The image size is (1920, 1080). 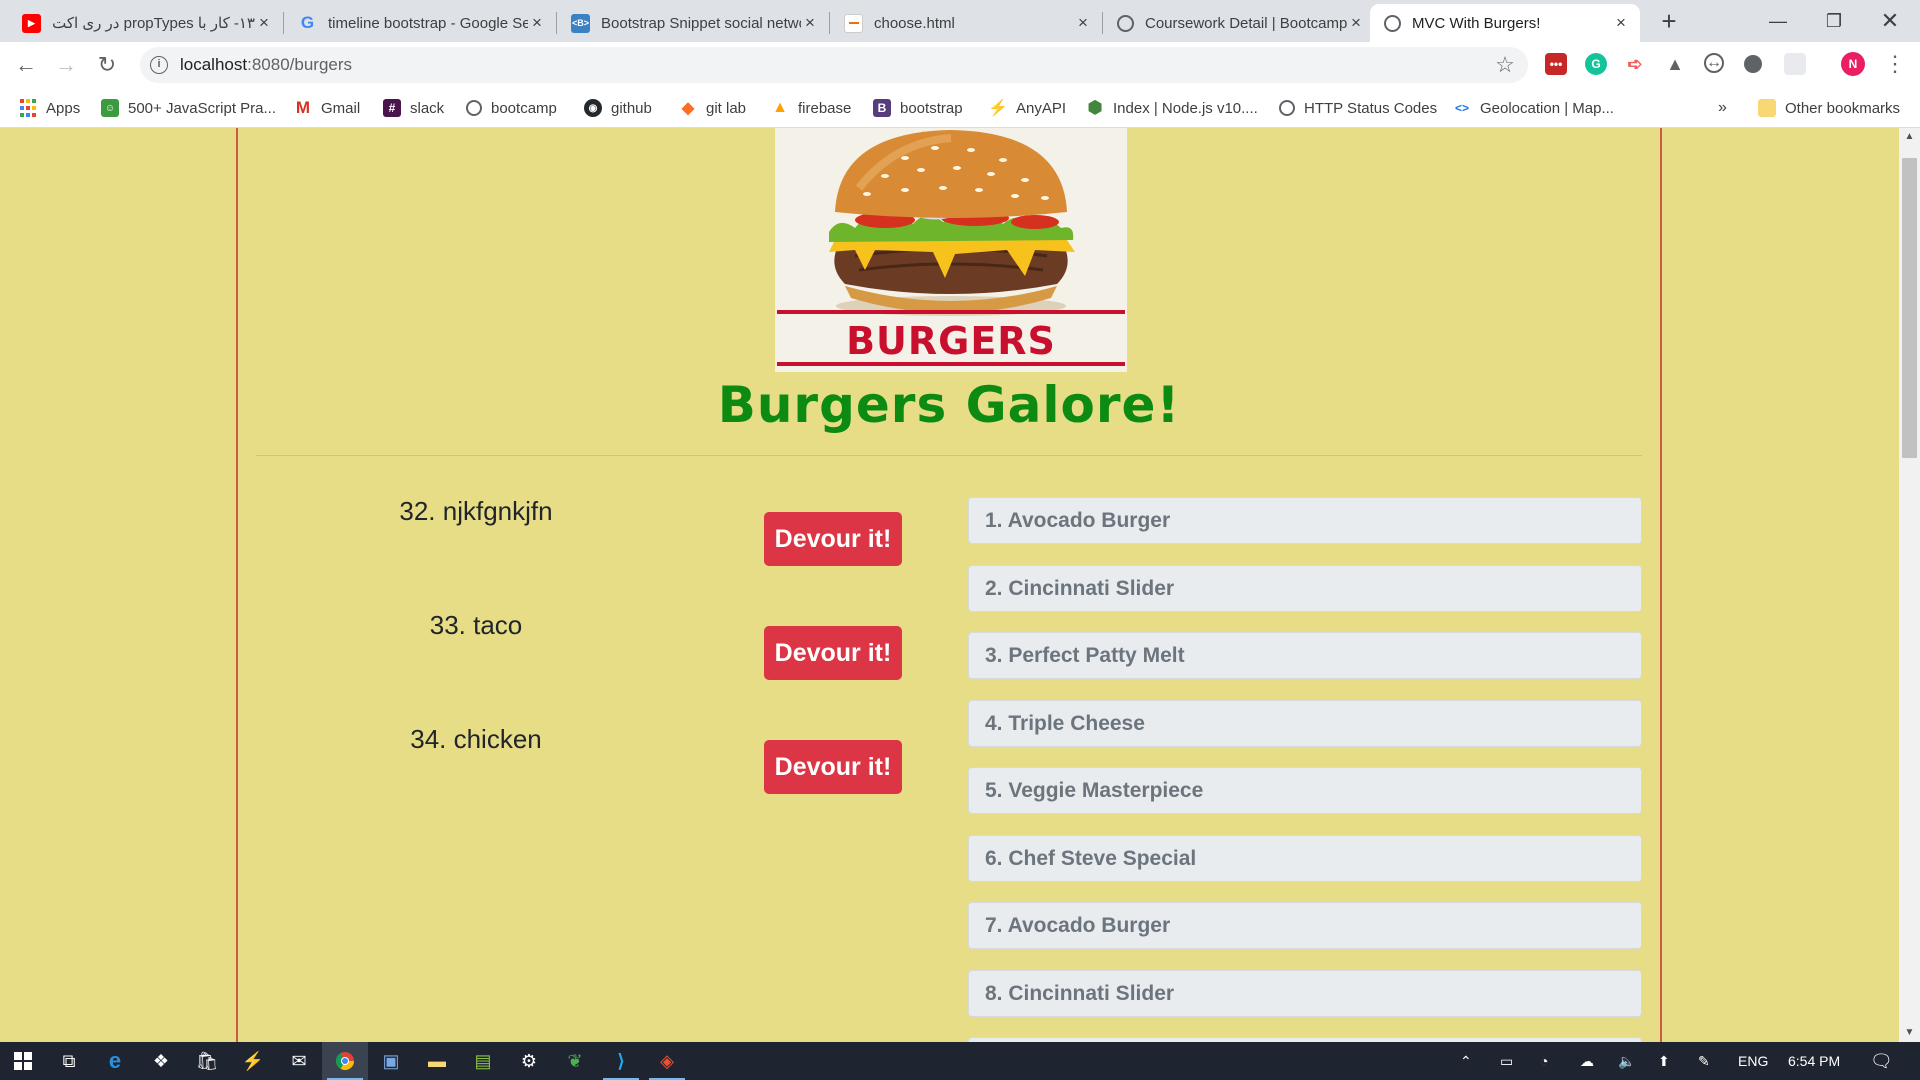 I want to click on dropbox-icon: ❖, so click(x=161, y=1061).